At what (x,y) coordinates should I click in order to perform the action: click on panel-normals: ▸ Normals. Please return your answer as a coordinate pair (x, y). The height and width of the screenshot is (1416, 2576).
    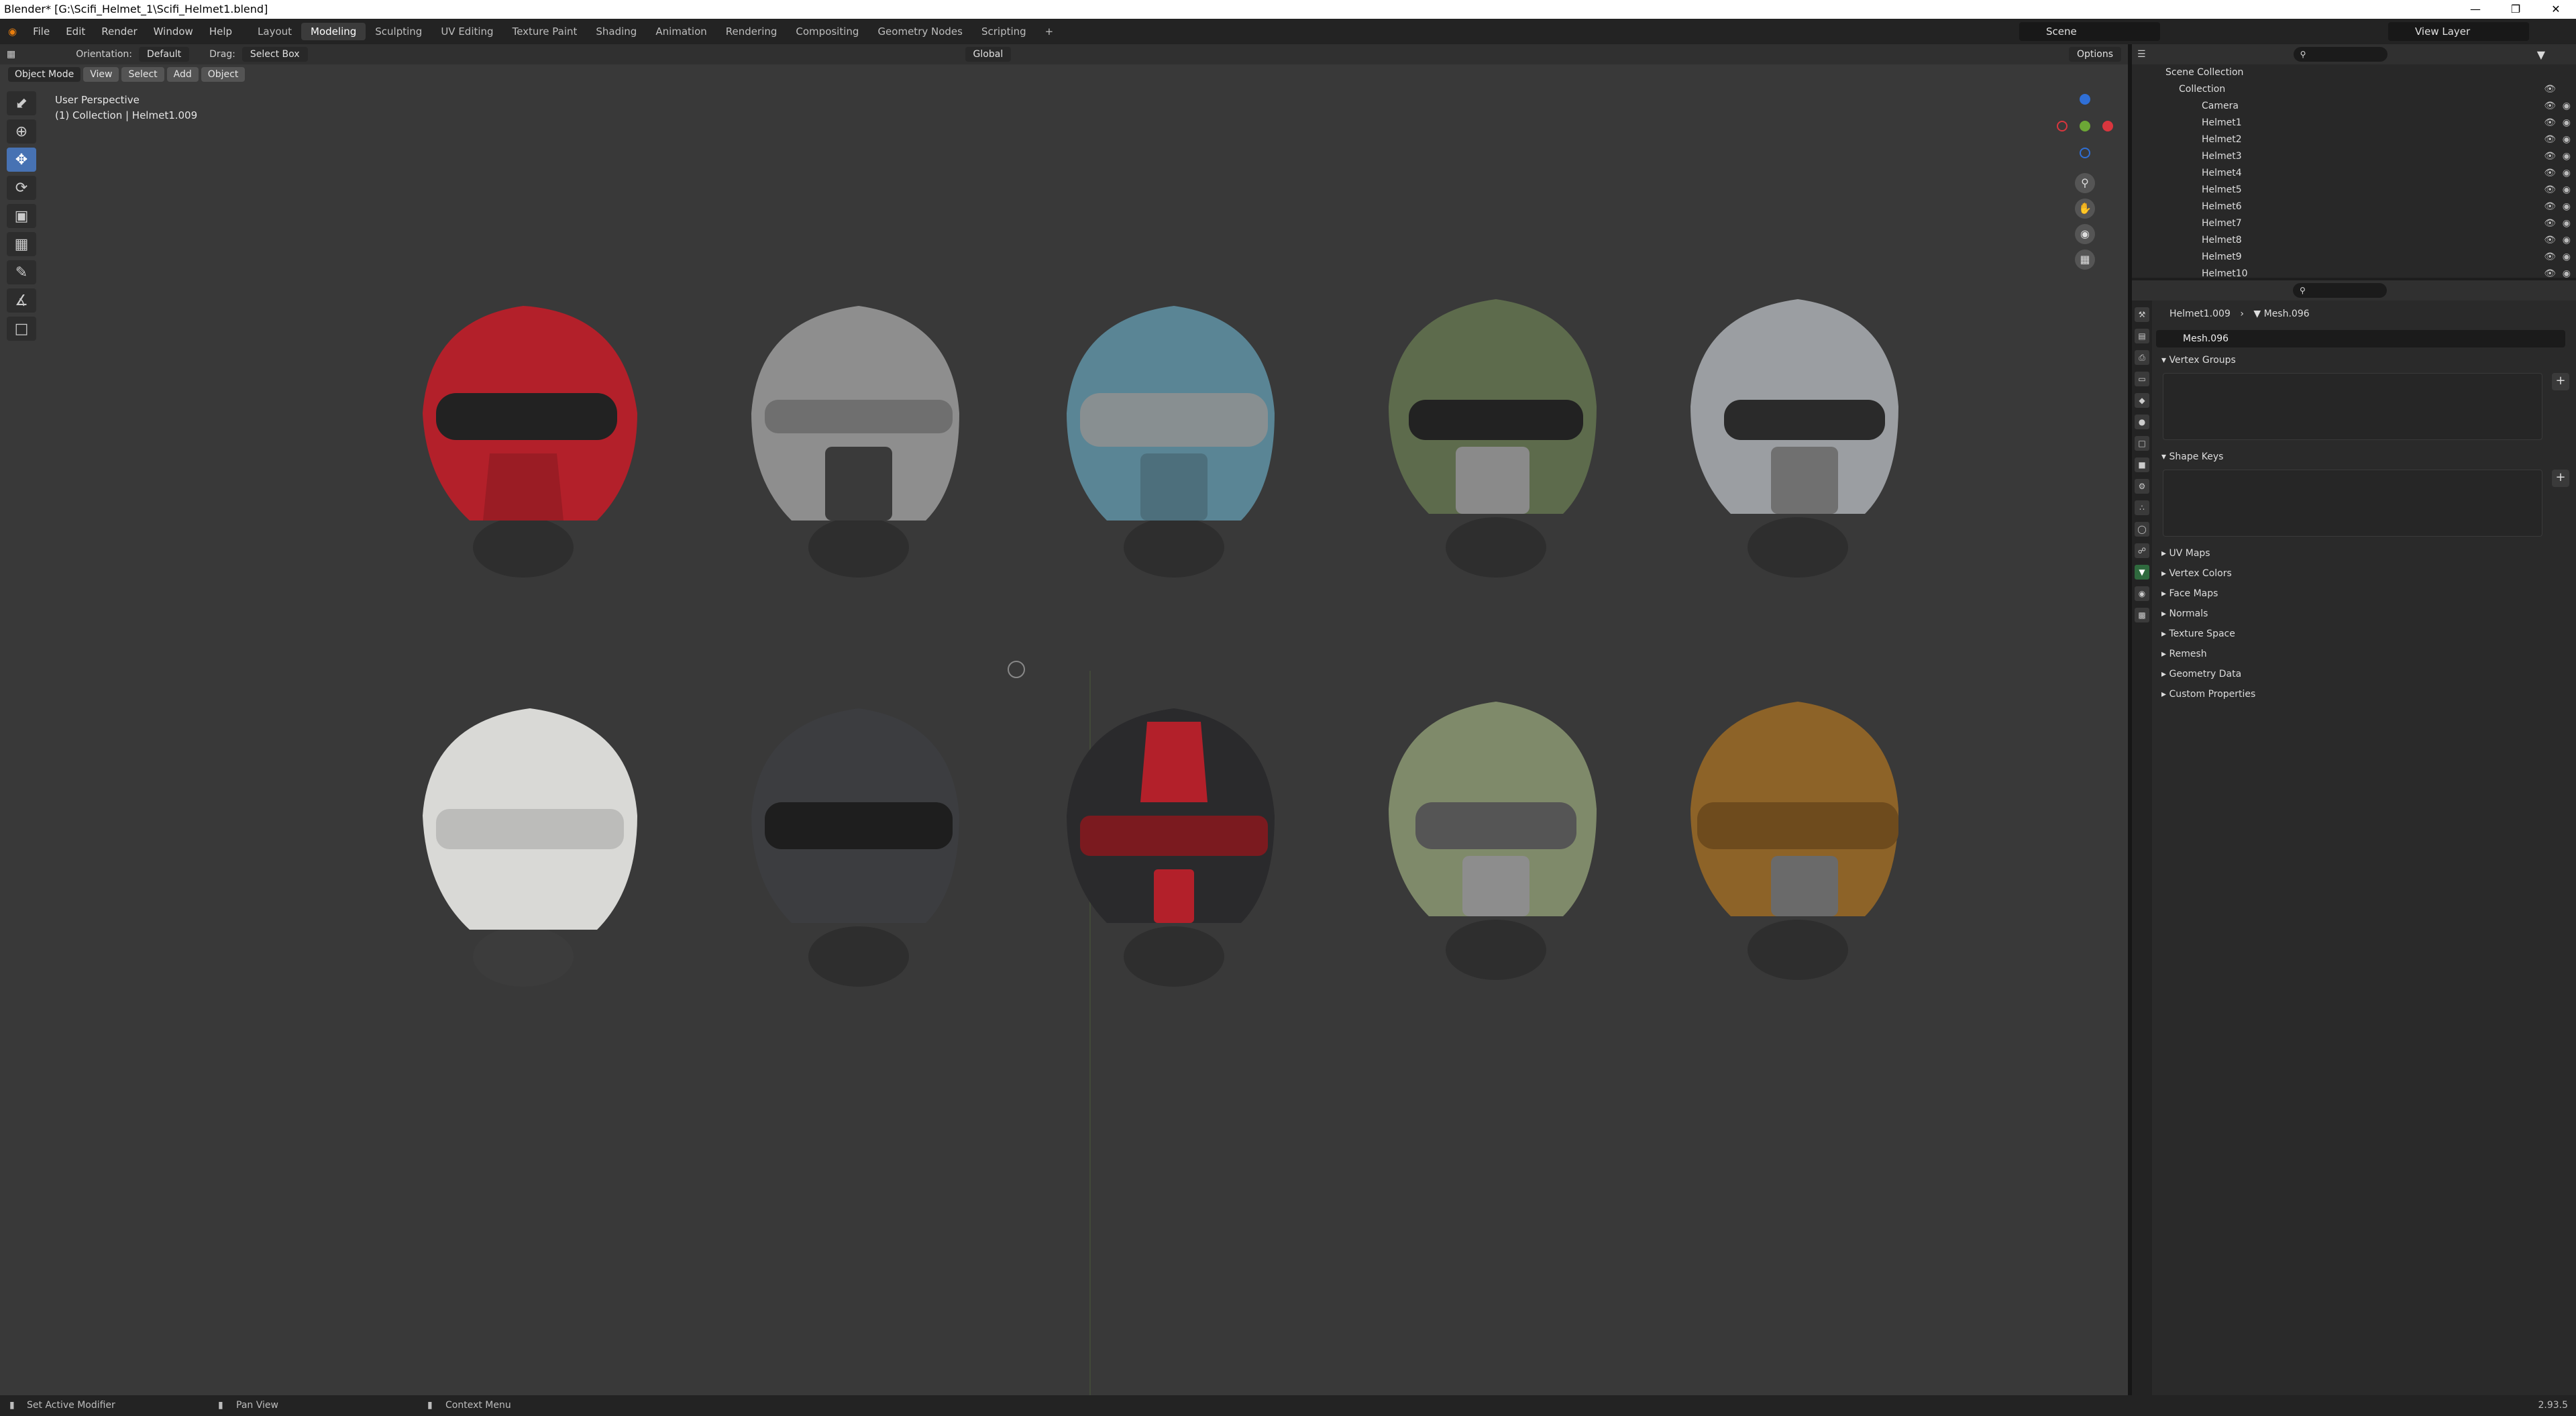
    Looking at the image, I should click on (2364, 614).